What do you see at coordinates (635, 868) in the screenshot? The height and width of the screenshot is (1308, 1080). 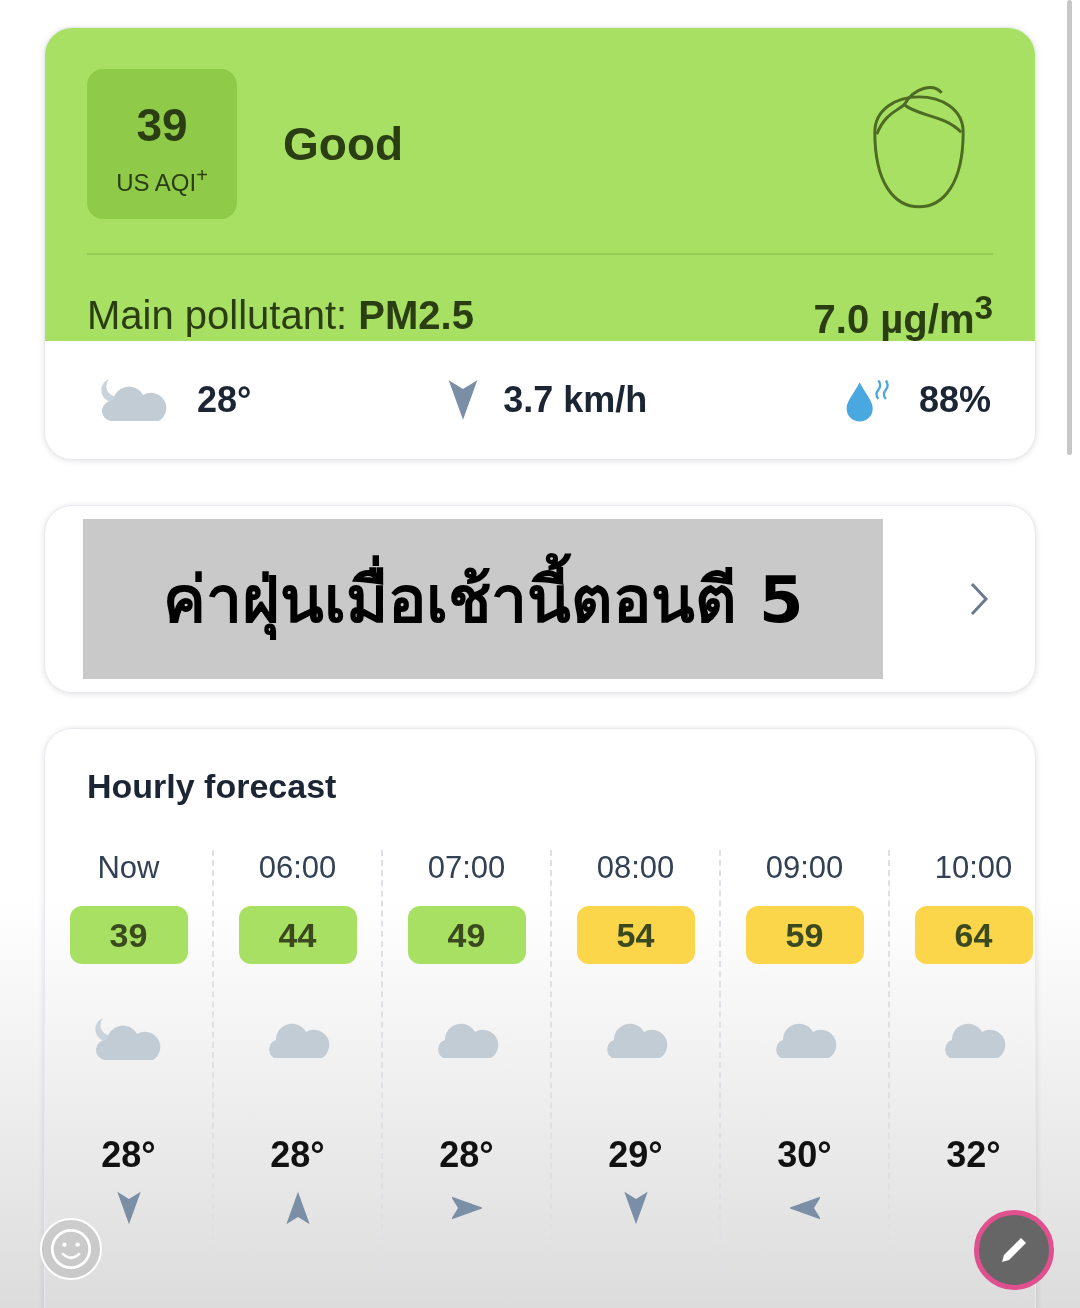 I see `hour-label: 08:00` at bounding box center [635, 868].